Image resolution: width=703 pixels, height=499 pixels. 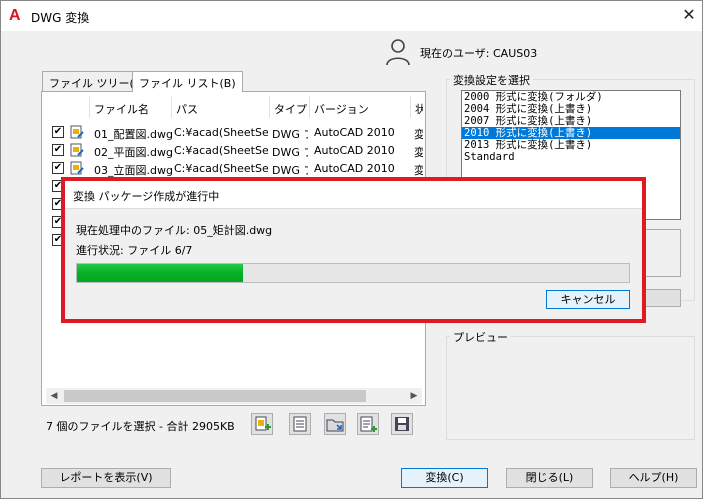 I want to click on progress-dialog-title-bar: 変換 パッケージ作成が進行中, so click(x=353, y=195).